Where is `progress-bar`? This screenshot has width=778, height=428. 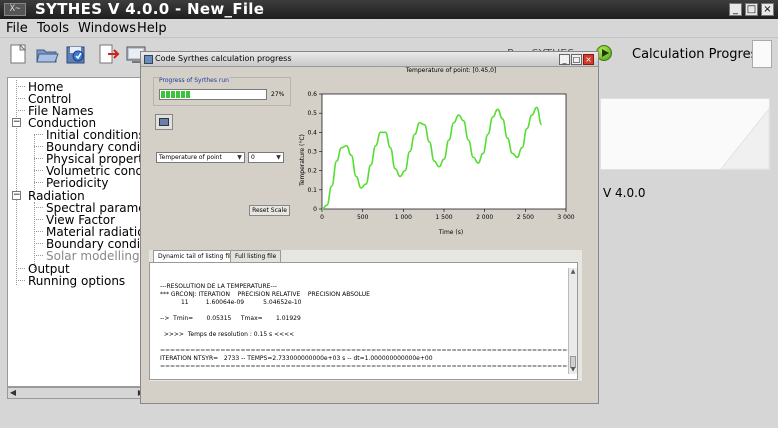
progress-bar is located at coordinates (213, 94).